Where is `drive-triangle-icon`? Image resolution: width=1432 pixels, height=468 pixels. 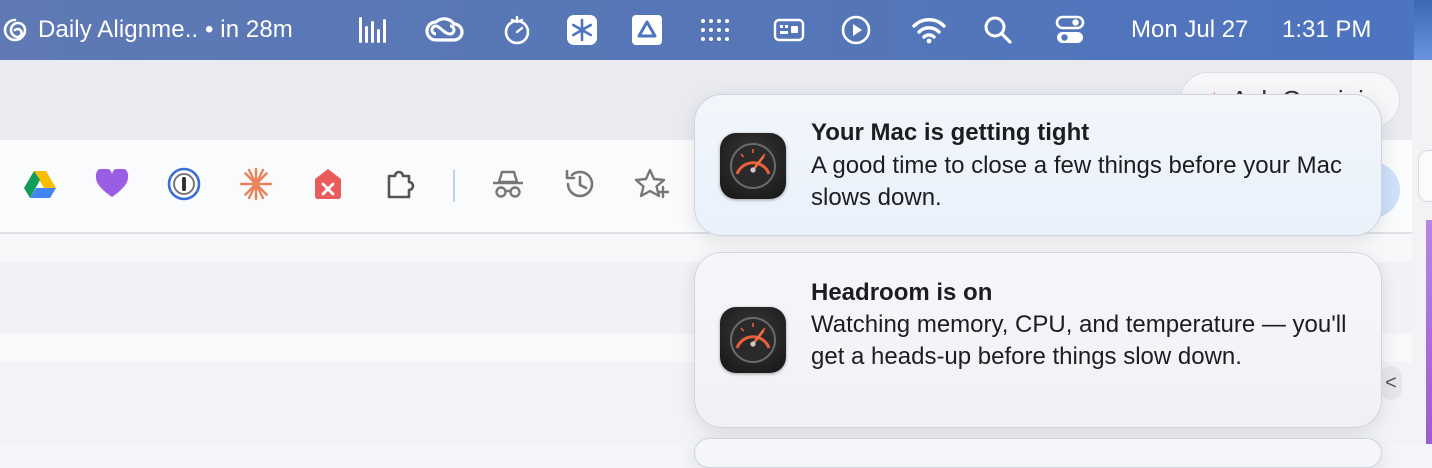 drive-triangle-icon is located at coordinates (647, 30).